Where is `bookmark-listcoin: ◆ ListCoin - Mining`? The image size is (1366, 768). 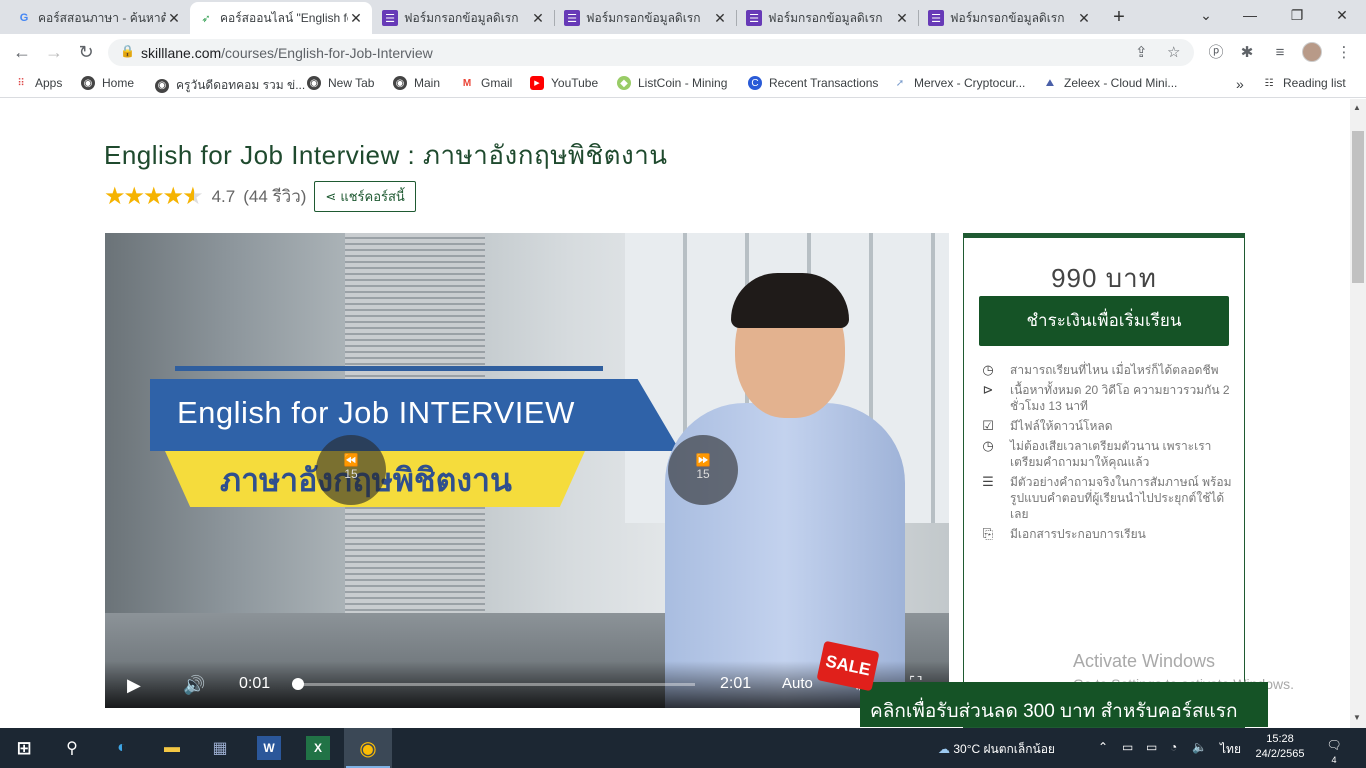 bookmark-listcoin: ◆ ListCoin - Mining is located at coordinates (672, 83).